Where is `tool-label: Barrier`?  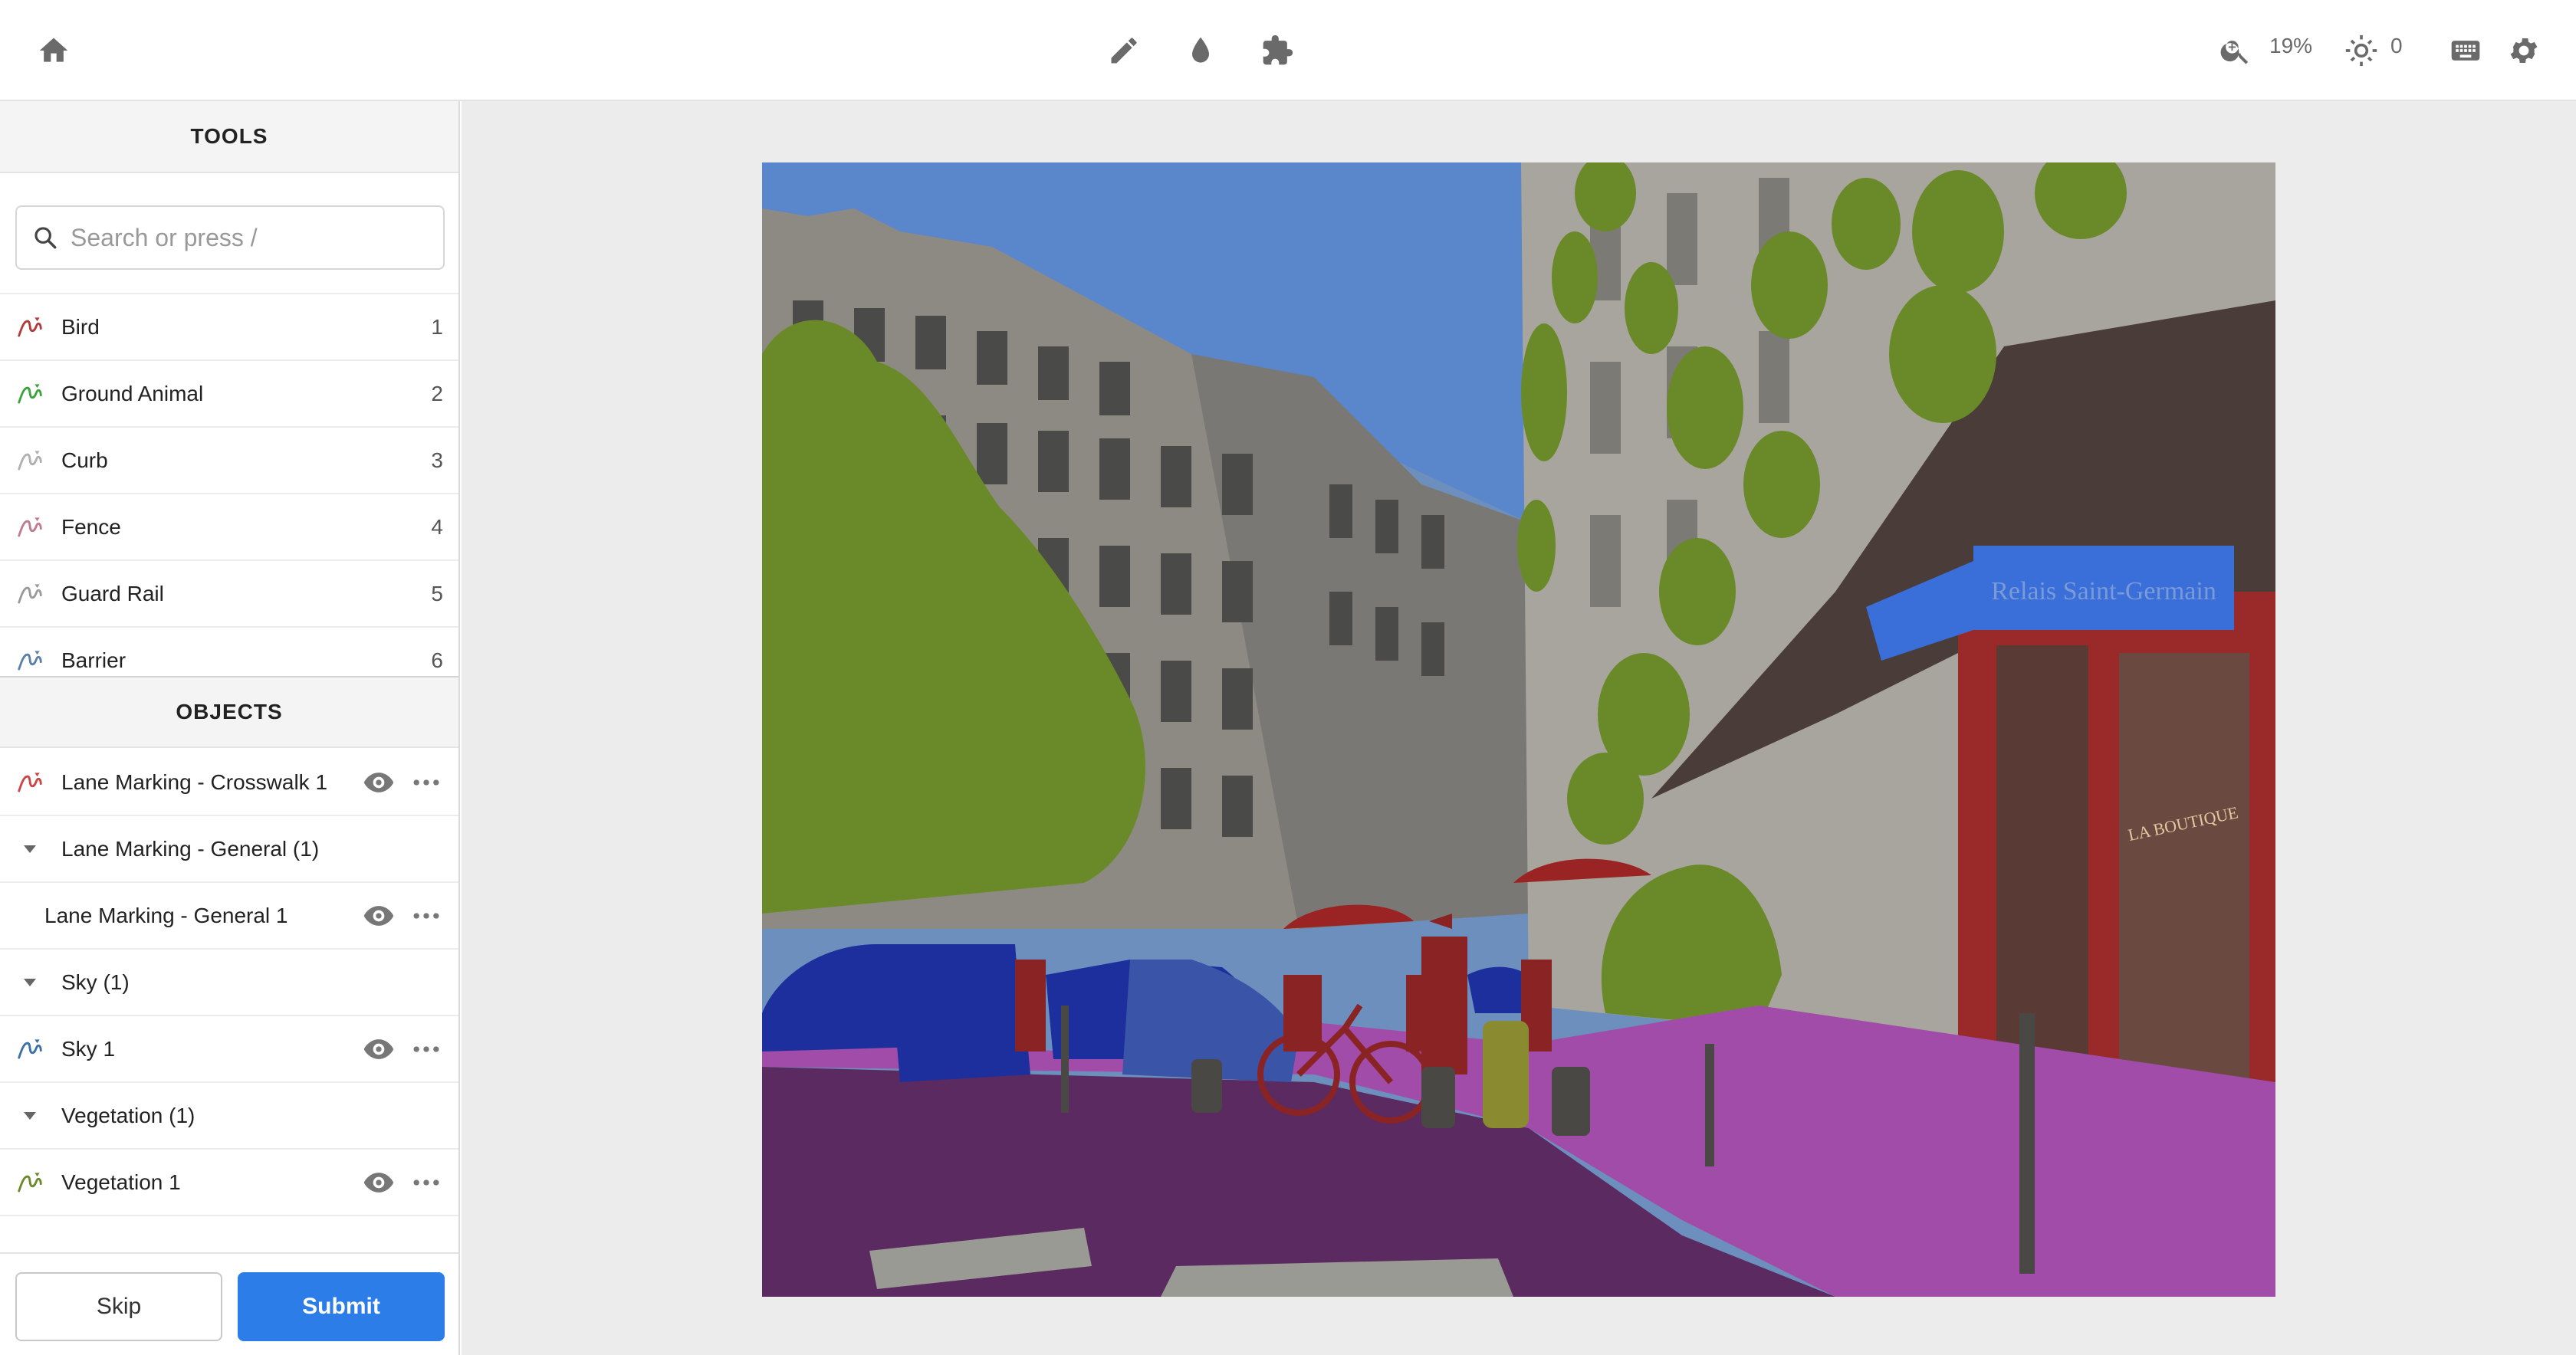
tool-label: Barrier is located at coordinates (94, 660).